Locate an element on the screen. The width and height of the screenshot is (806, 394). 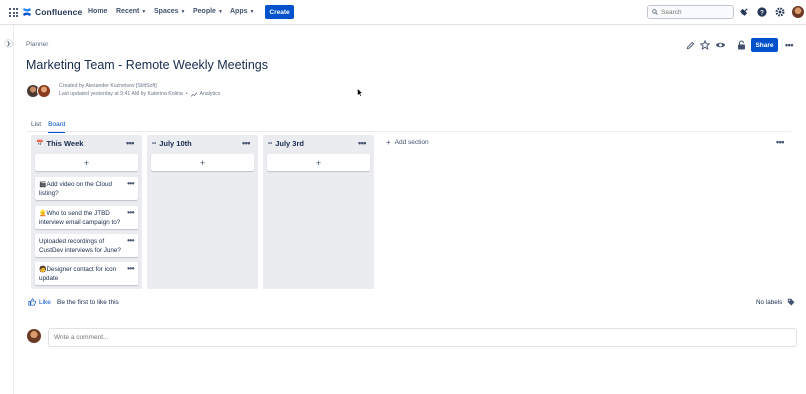
card-text: 🎬Add video on the Cloud listing? is located at coordinates (75, 189).